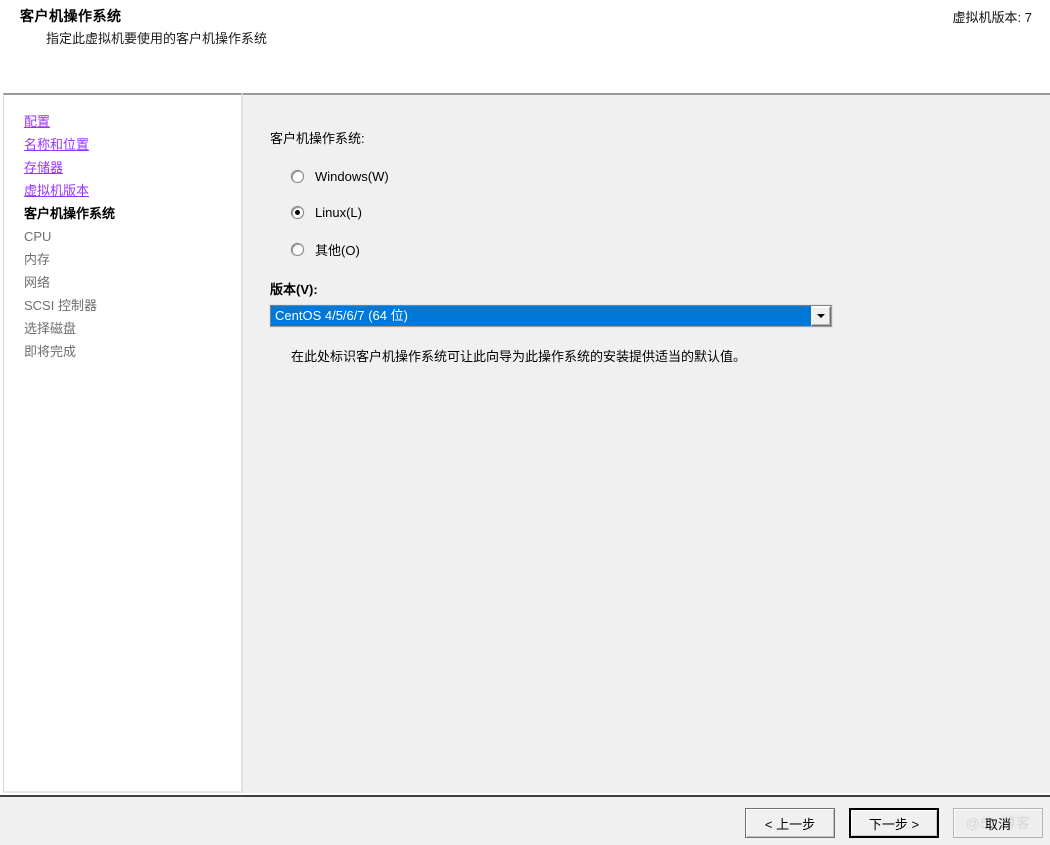 The width and height of the screenshot is (1050, 845). What do you see at coordinates (317, 138) in the screenshot?
I see `guest-os-group-label: 客户机操作系统:` at bounding box center [317, 138].